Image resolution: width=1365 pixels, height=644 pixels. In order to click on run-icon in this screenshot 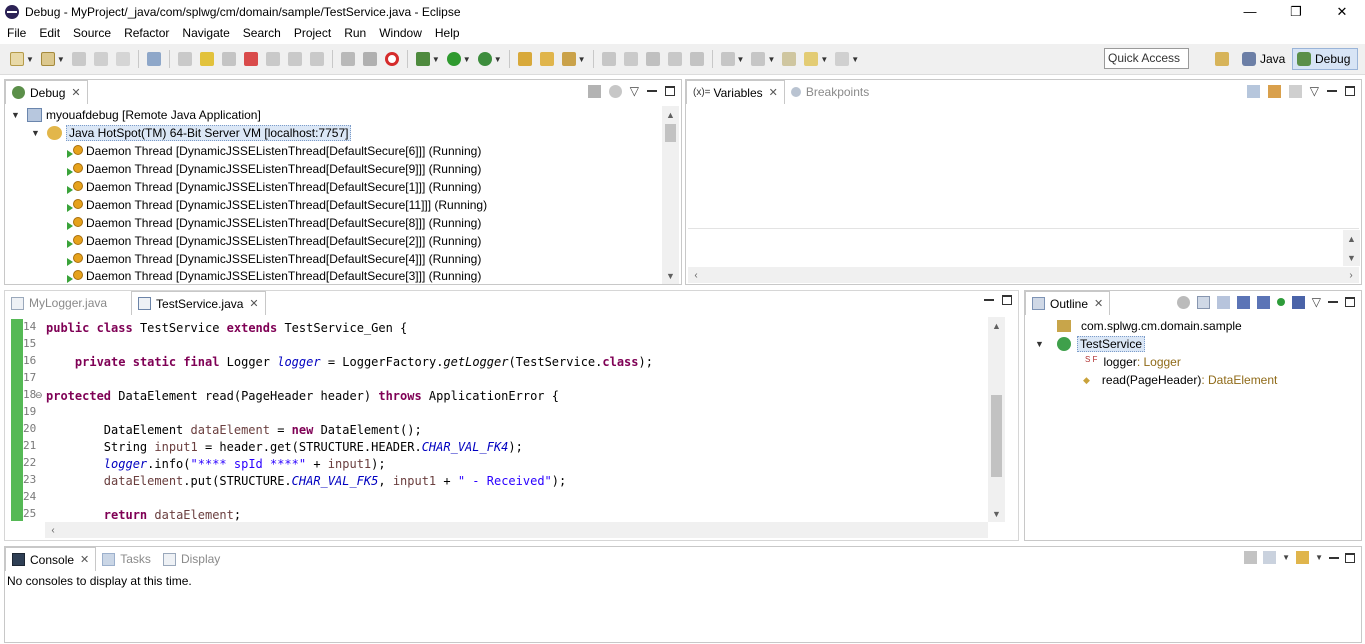, I will do `click(453, 59)`.